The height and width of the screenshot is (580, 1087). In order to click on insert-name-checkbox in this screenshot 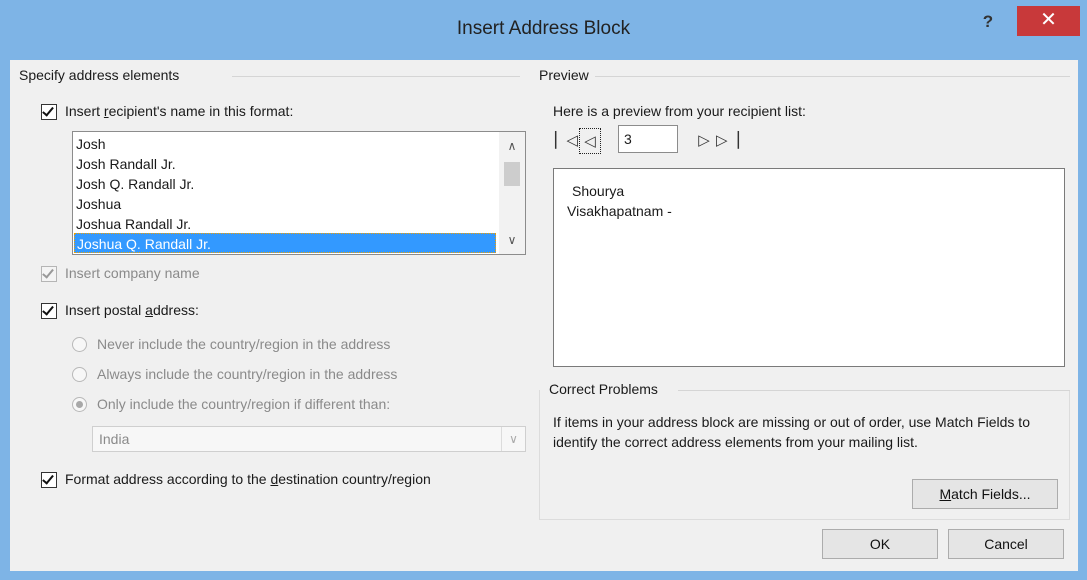, I will do `click(49, 112)`.